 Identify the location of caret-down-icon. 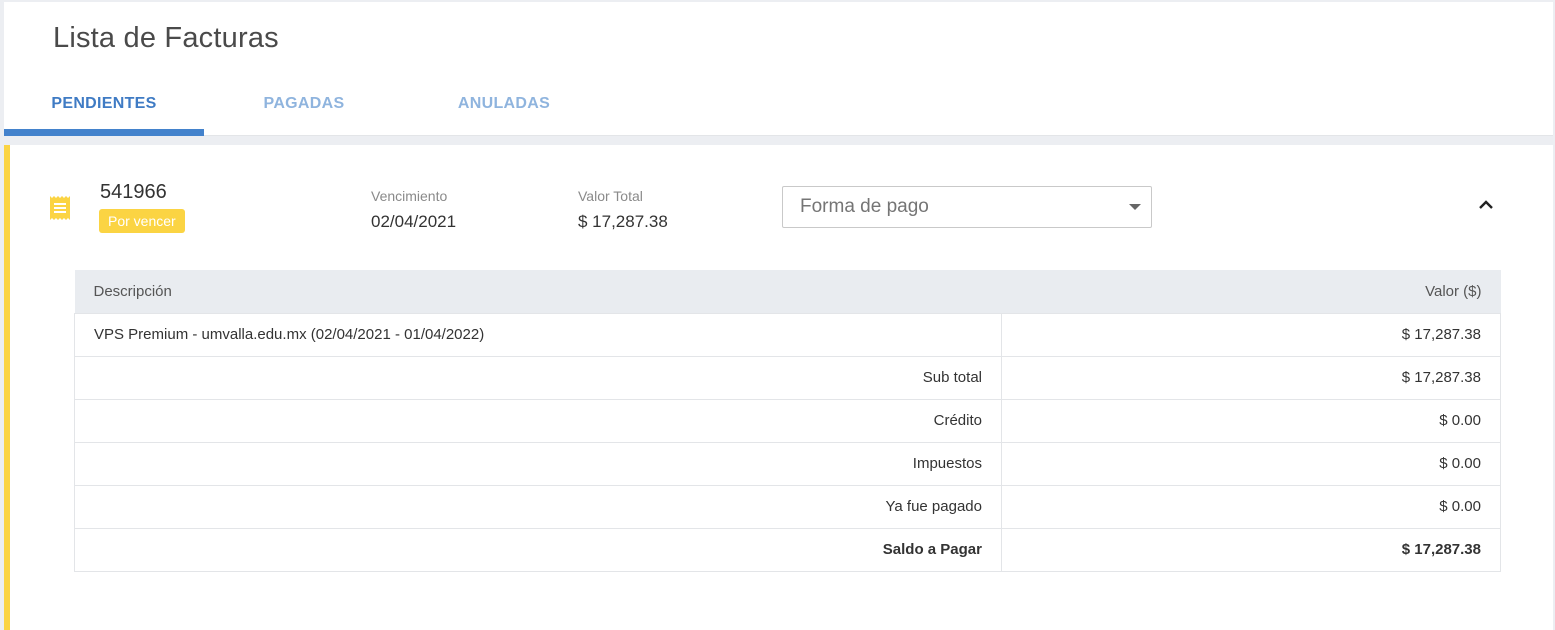
(1135, 207).